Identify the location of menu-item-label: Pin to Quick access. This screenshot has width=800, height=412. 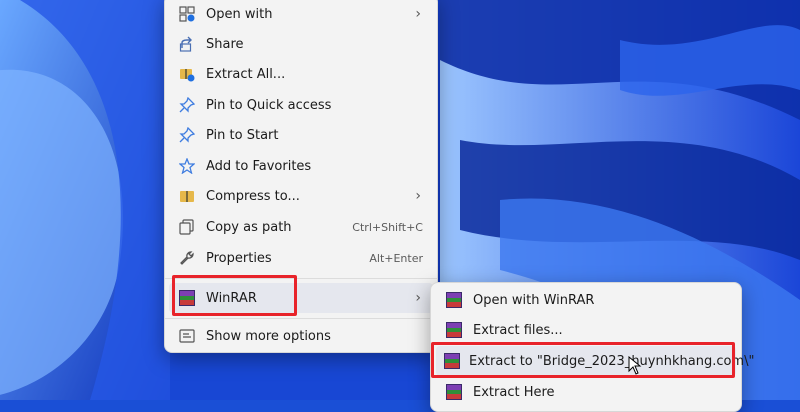
(269, 105).